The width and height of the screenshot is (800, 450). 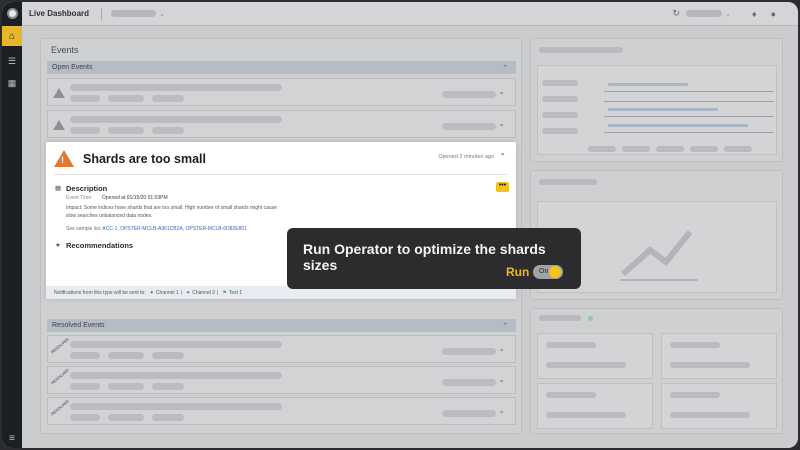 What do you see at coordinates (12, 61) in the screenshot?
I see `stack-icon: ☰` at bounding box center [12, 61].